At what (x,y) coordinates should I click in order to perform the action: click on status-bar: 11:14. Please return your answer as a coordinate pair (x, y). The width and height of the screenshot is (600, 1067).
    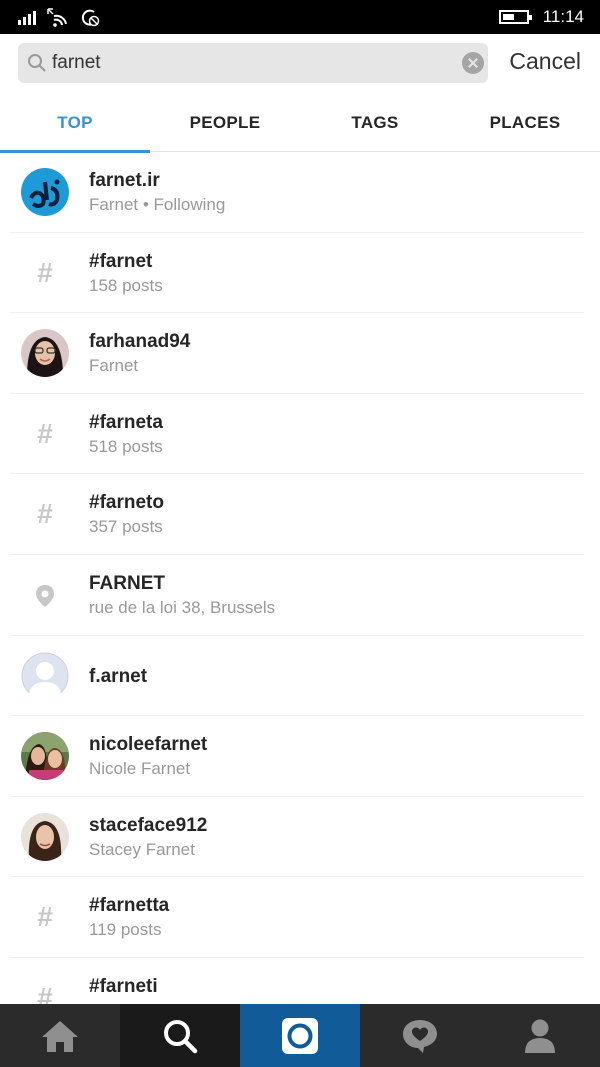
    Looking at the image, I should click on (300, 17).